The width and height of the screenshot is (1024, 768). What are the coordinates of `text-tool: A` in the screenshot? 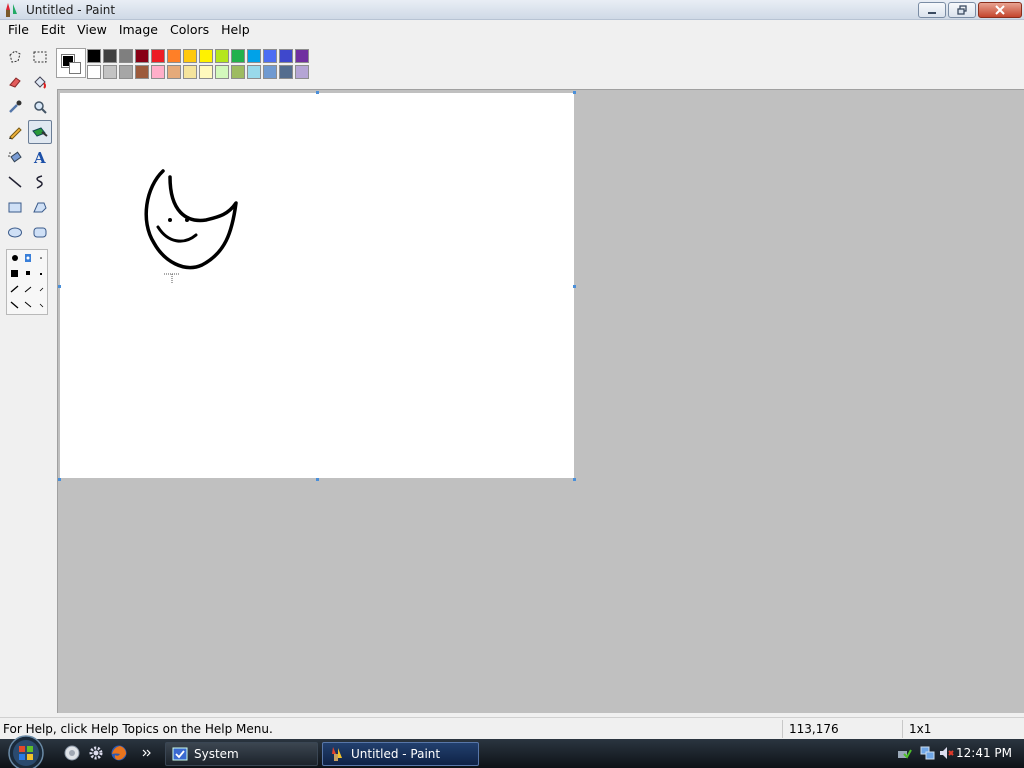 It's located at (40, 157).